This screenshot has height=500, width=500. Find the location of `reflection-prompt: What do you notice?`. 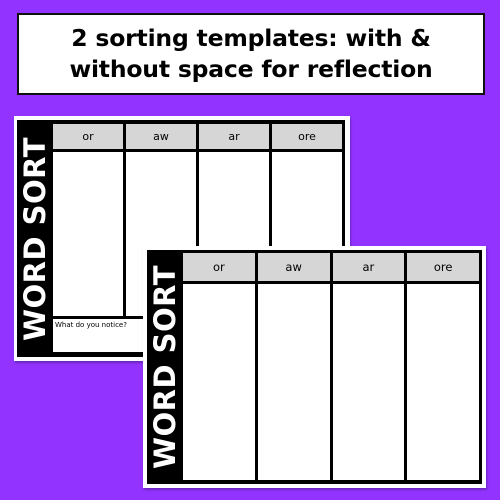

reflection-prompt: What do you notice? is located at coordinates (91, 325).